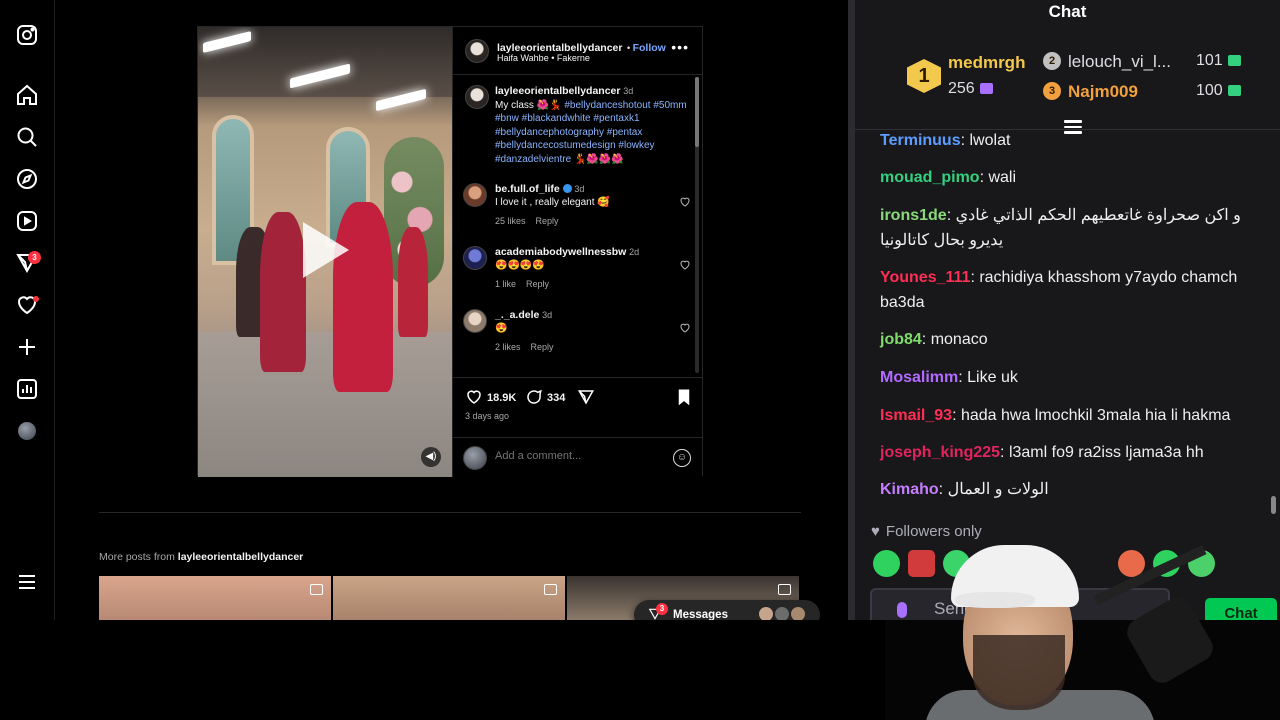  I want to click on create-icon, so click(27, 347).